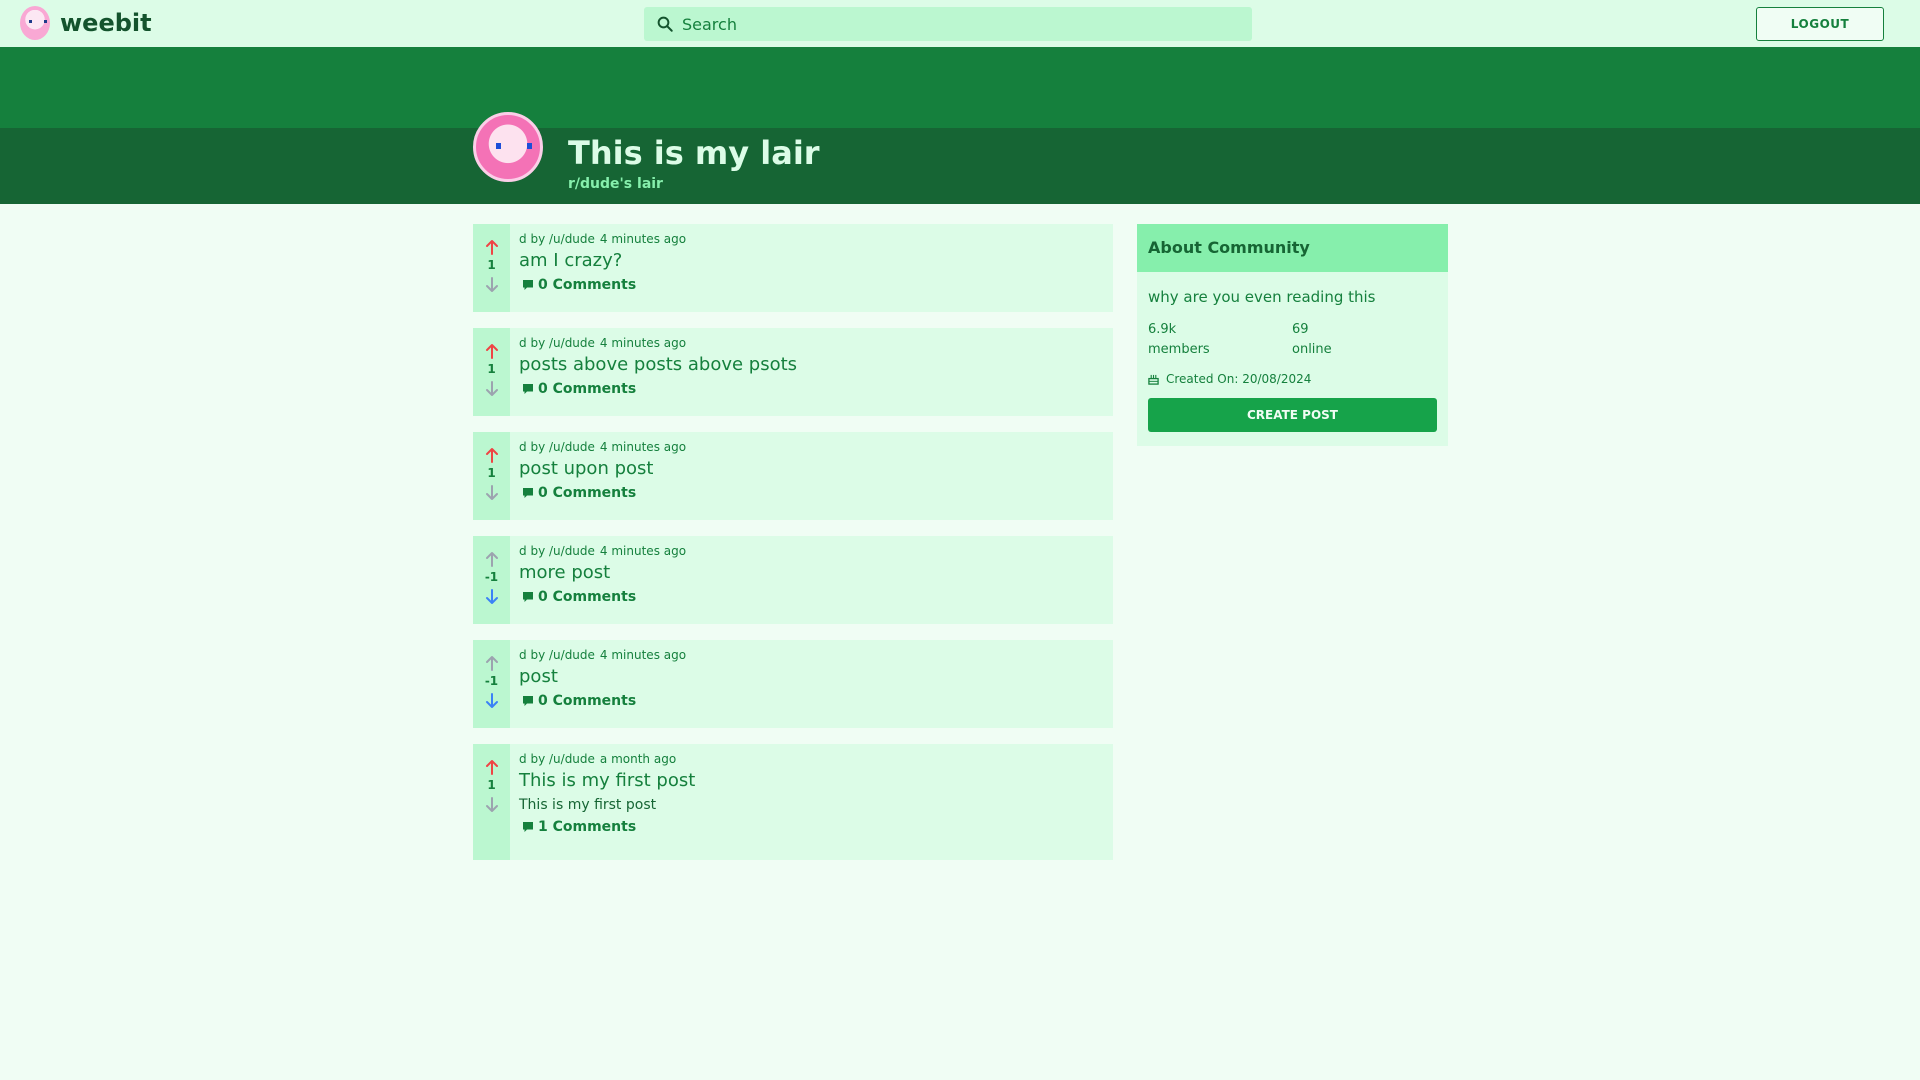 The height and width of the screenshot is (1080, 1920). I want to click on home-logo-link: weebit, so click(86, 23).